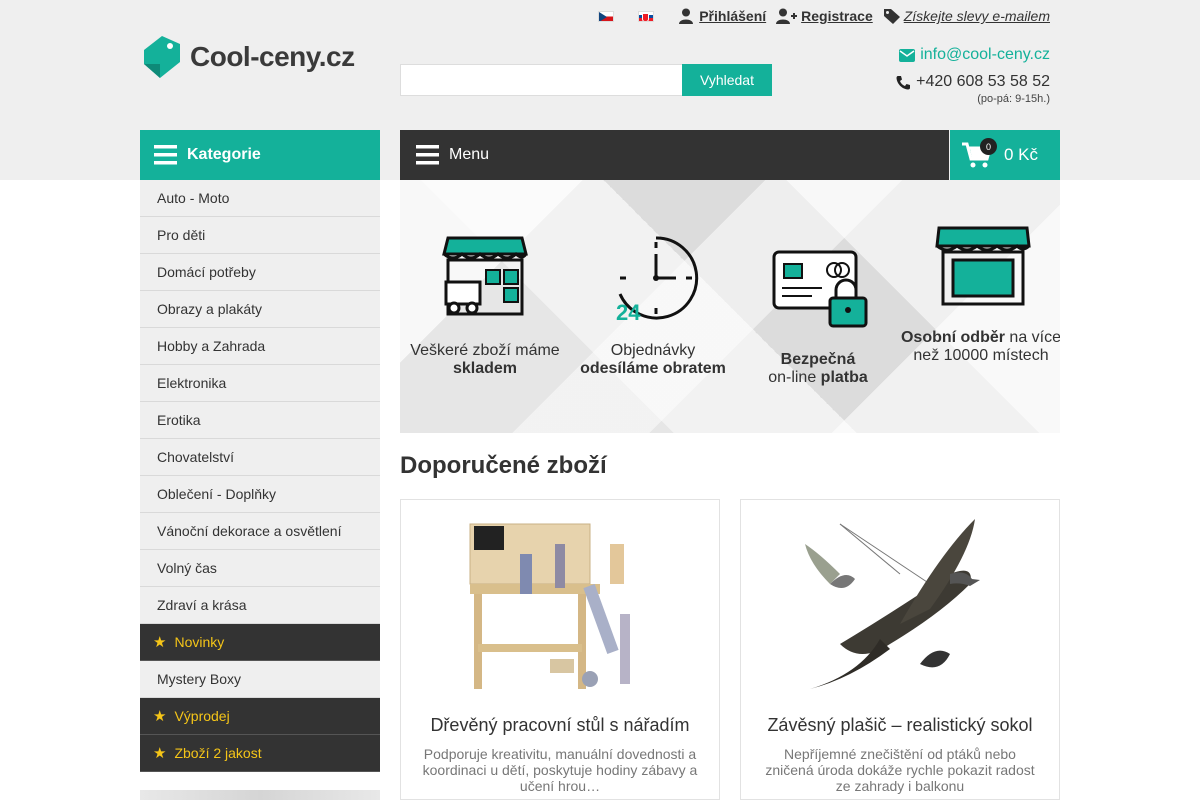 The width and height of the screenshot is (1200, 800). I want to click on login-link: Přihlášení, so click(722, 16).